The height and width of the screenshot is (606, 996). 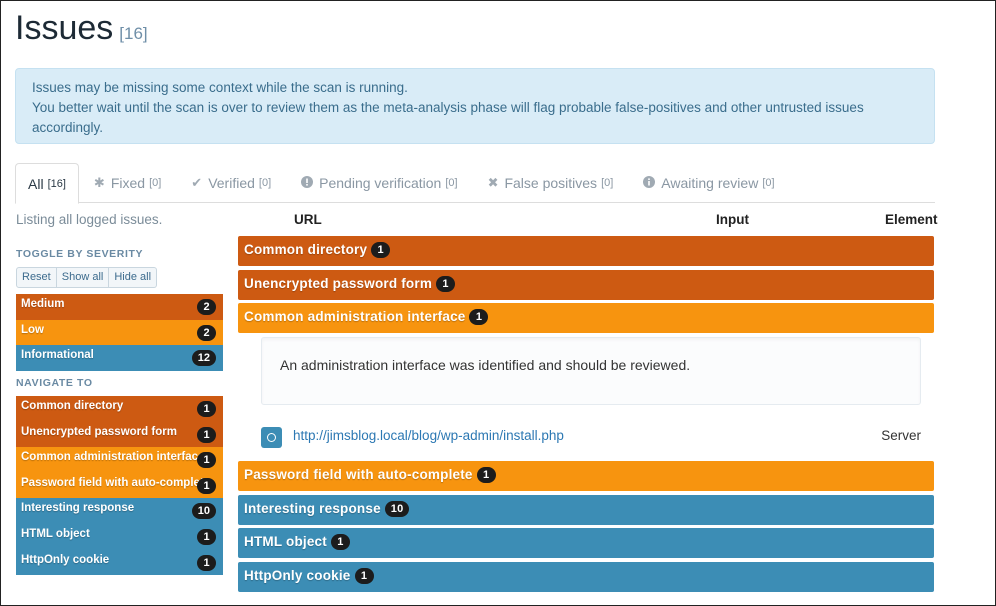 I want to click on hide-all-button: Hide all, so click(x=133, y=277).